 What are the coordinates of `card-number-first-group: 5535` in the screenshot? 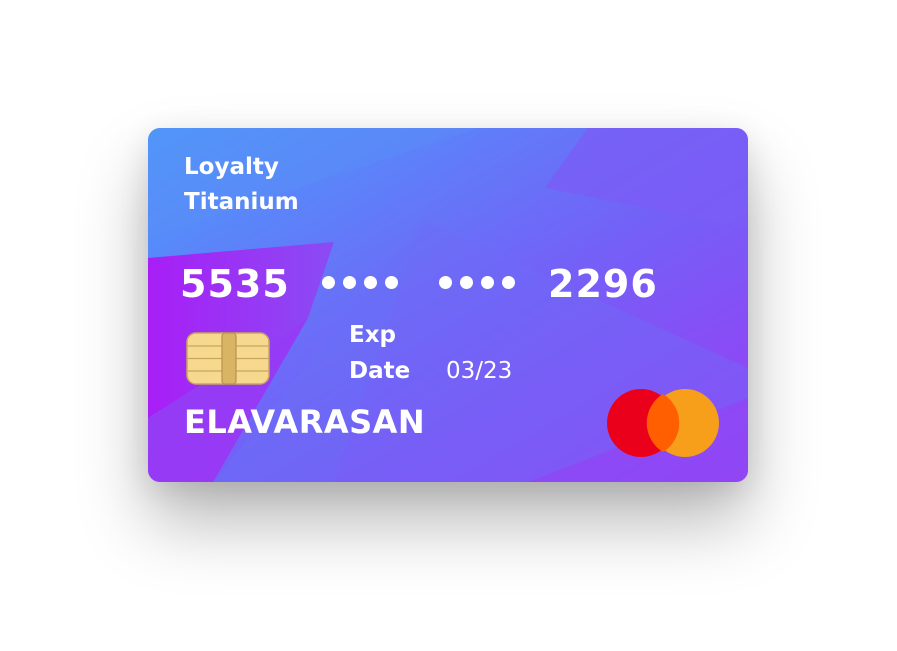 It's located at (235, 284).